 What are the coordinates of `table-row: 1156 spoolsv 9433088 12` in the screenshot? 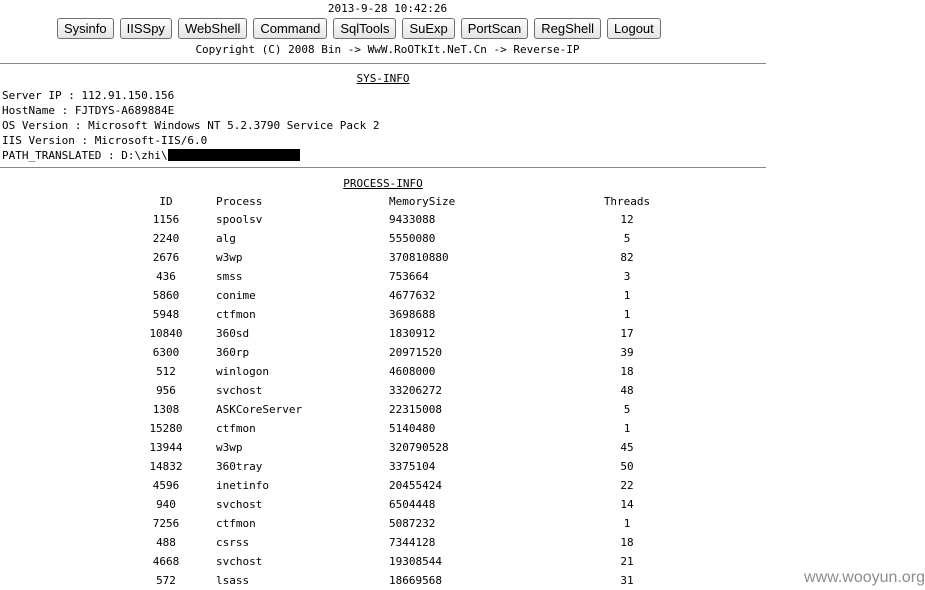 It's located at (402, 219).